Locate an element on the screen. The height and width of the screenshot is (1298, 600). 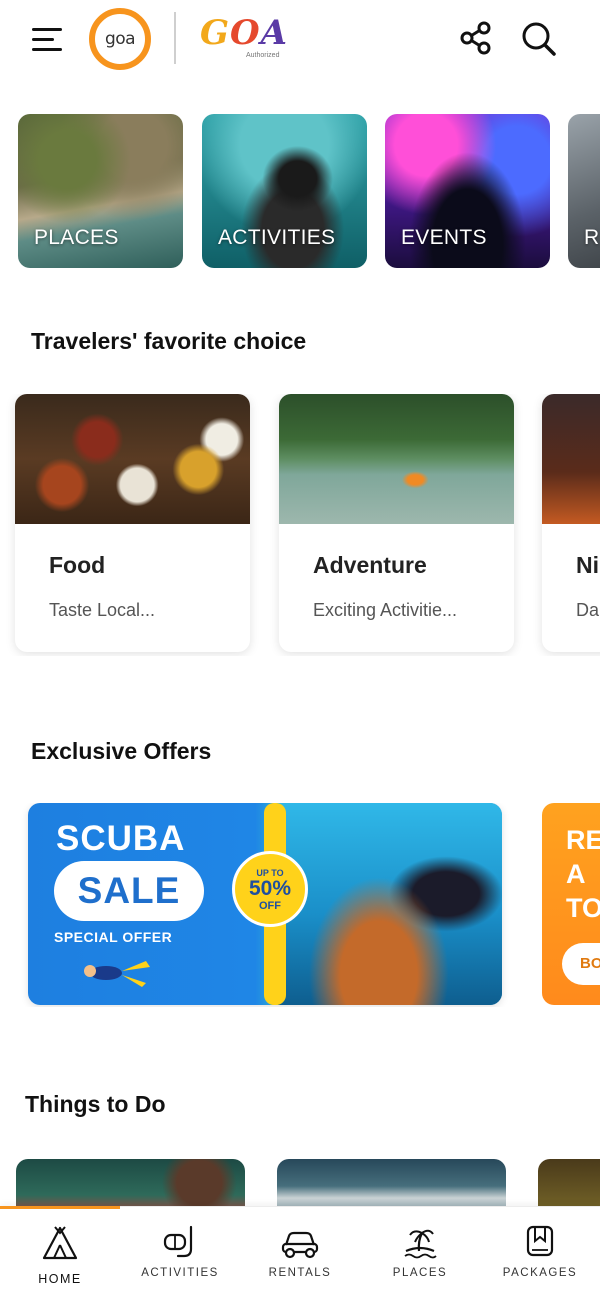
nav-item-home: HOME is located at coordinates (60, 1260).